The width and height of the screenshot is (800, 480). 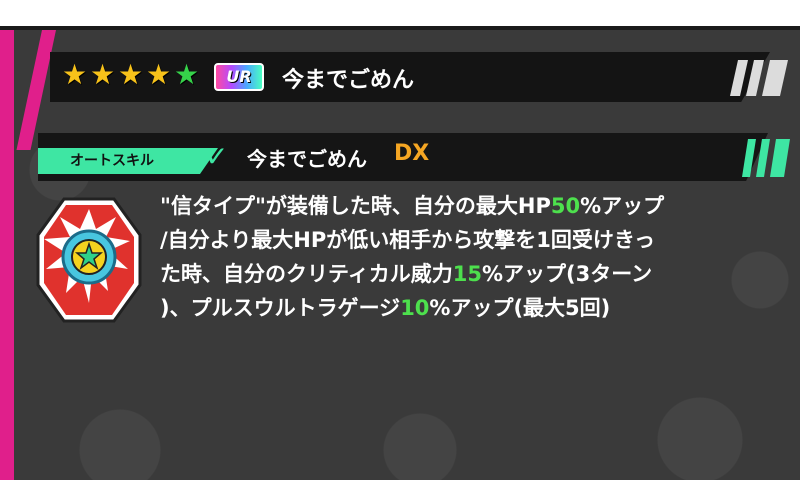 What do you see at coordinates (355, 206) in the screenshot?
I see `description-text: "信タイプ"が装備した時、自分の最大HP` at bounding box center [355, 206].